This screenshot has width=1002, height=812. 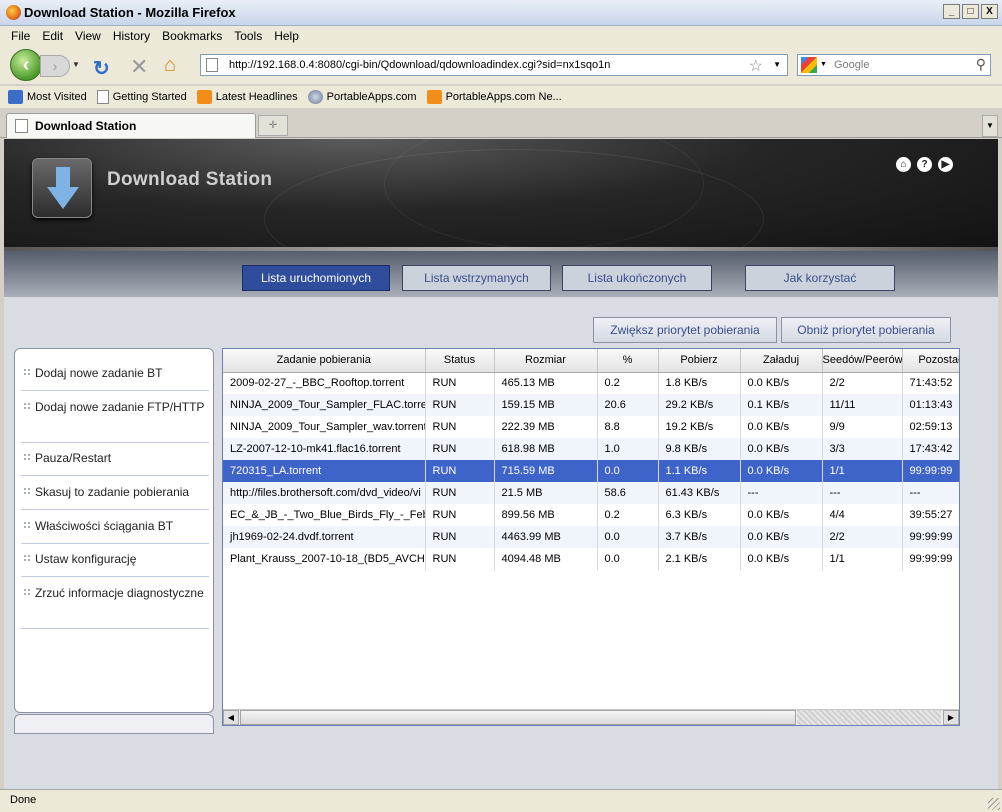 What do you see at coordinates (924, 164) in the screenshot?
I see `help-icon: ?` at bounding box center [924, 164].